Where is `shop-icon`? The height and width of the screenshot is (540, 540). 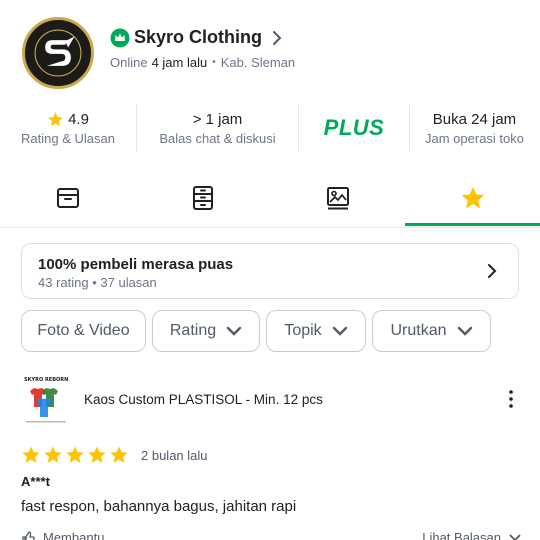 shop-icon is located at coordinates (67, 198).